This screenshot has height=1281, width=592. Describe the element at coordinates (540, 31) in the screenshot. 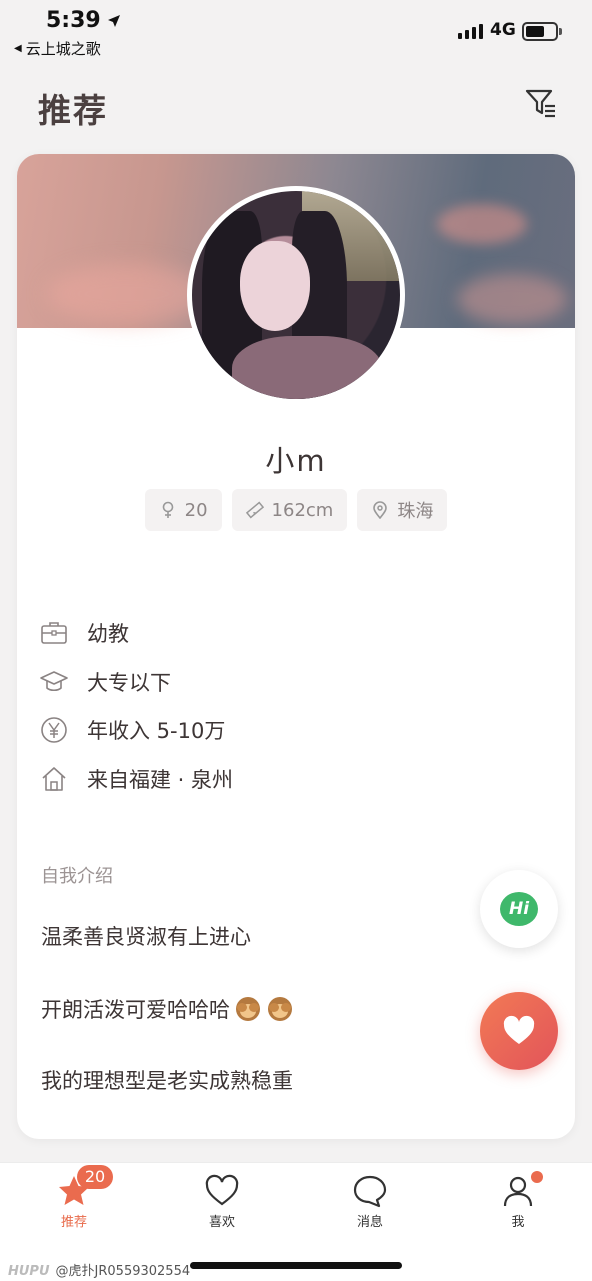

I see `battery-icon` at that location.